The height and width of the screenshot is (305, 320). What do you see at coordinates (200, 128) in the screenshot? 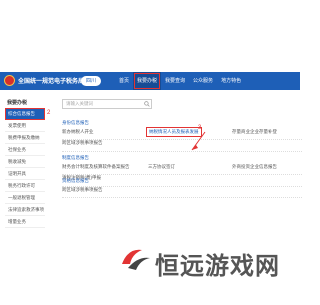
I see `step-marker-3: 3` at bounding box center [200, 128].